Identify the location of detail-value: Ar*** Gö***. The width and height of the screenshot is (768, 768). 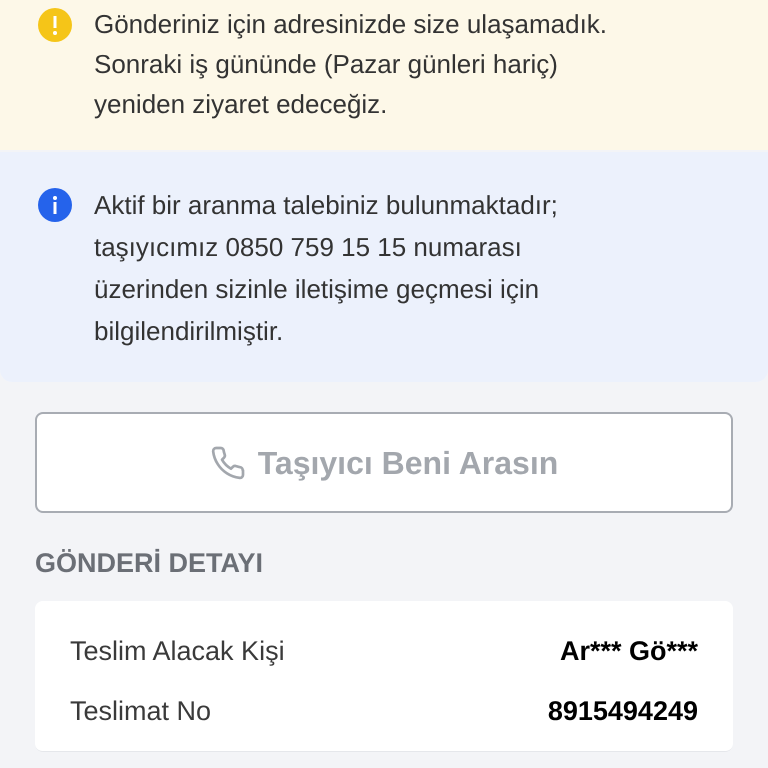
(629, 651).